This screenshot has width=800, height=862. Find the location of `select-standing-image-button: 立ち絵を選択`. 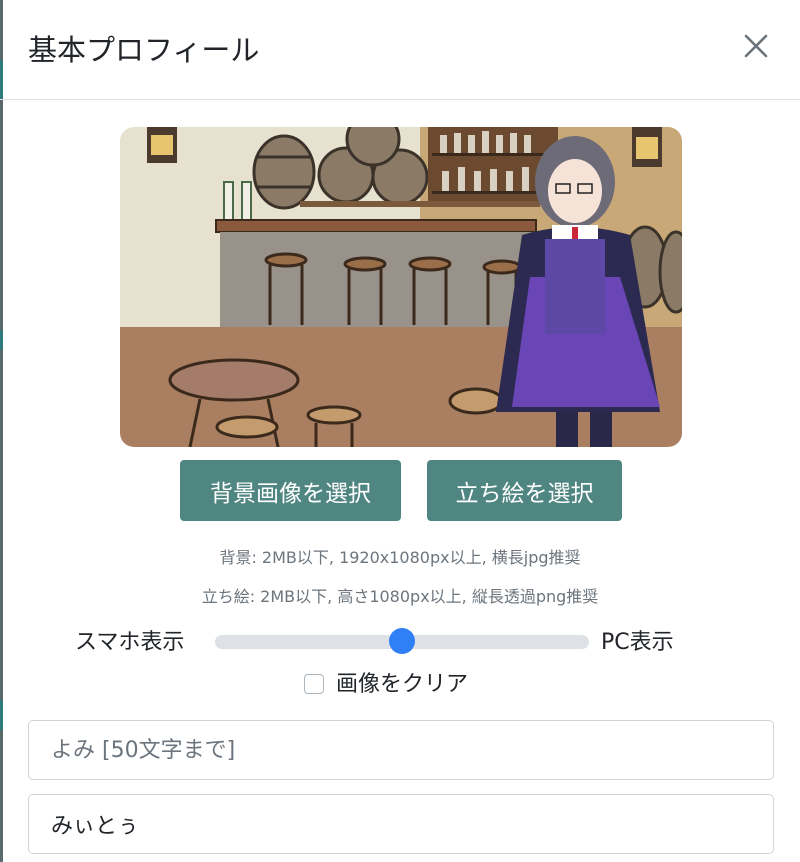

select-standing-image-button: 立ち絵を選択 is located at coordinates (524, 490).